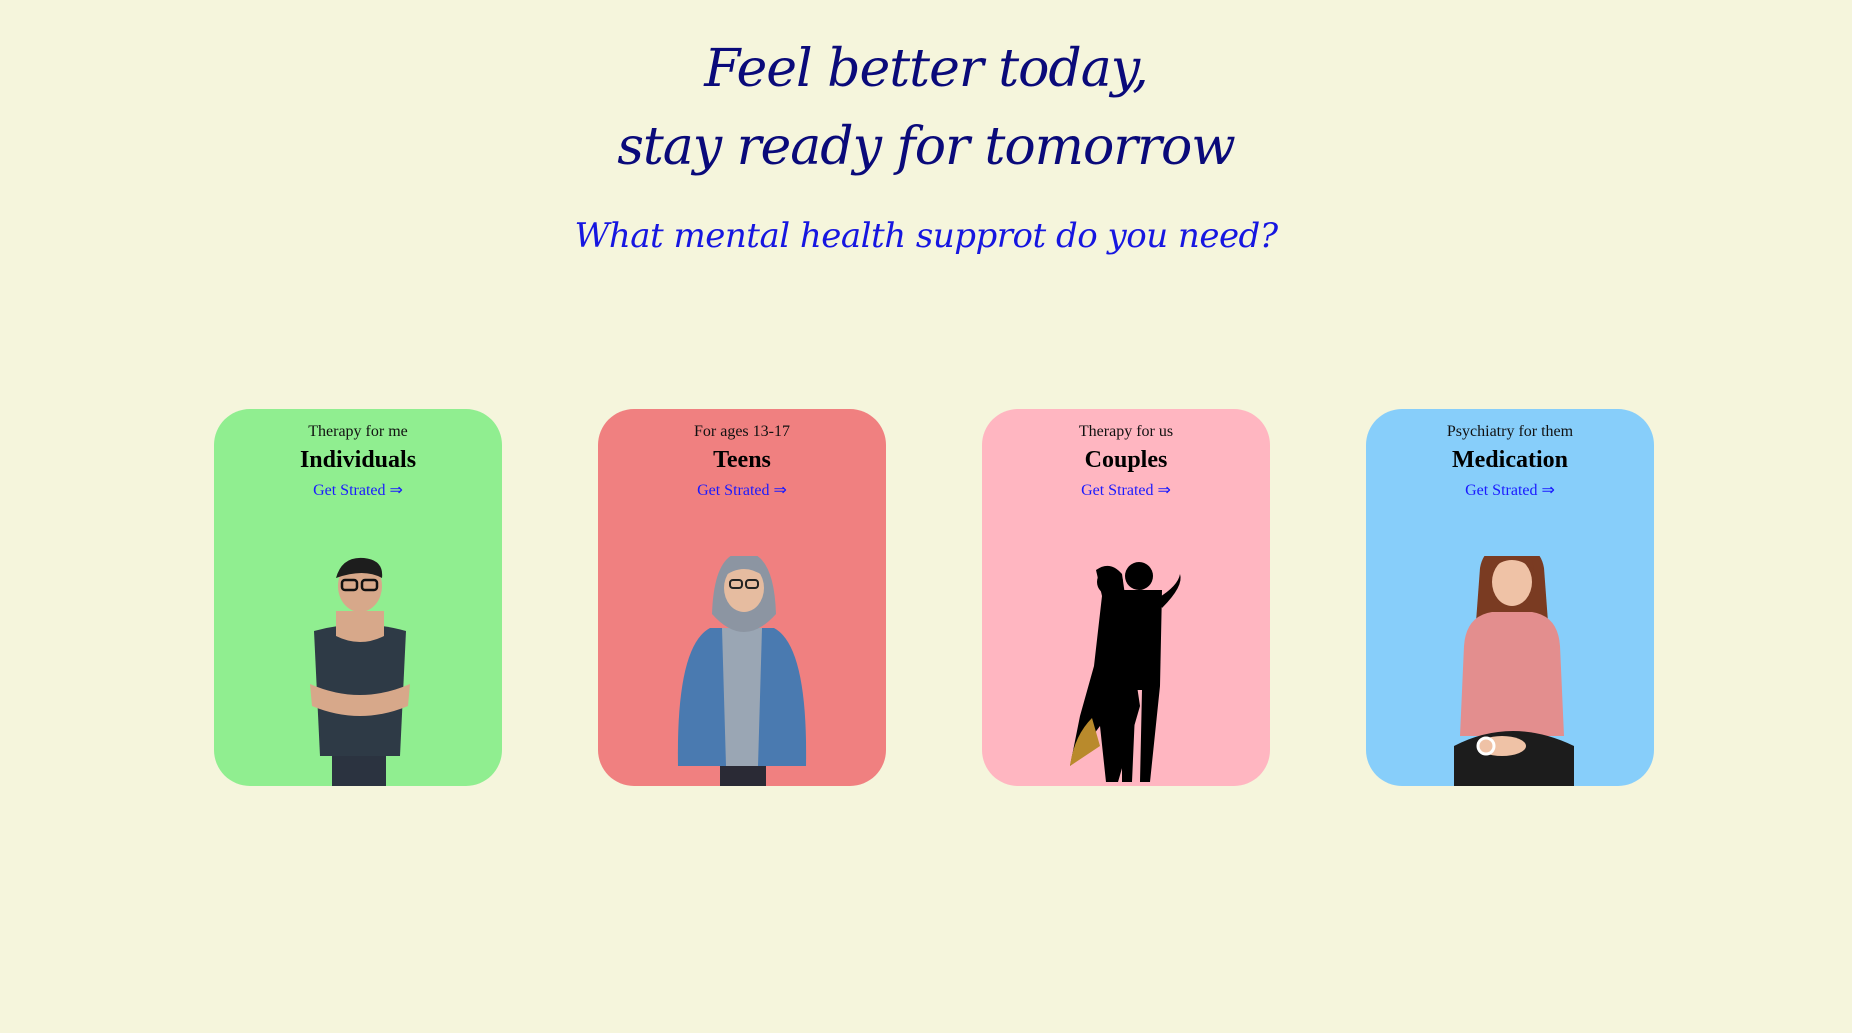 The image size is (1852, 1033). I want to click on card-eyebrow: Psychiatry for them, so click(1510, 431).